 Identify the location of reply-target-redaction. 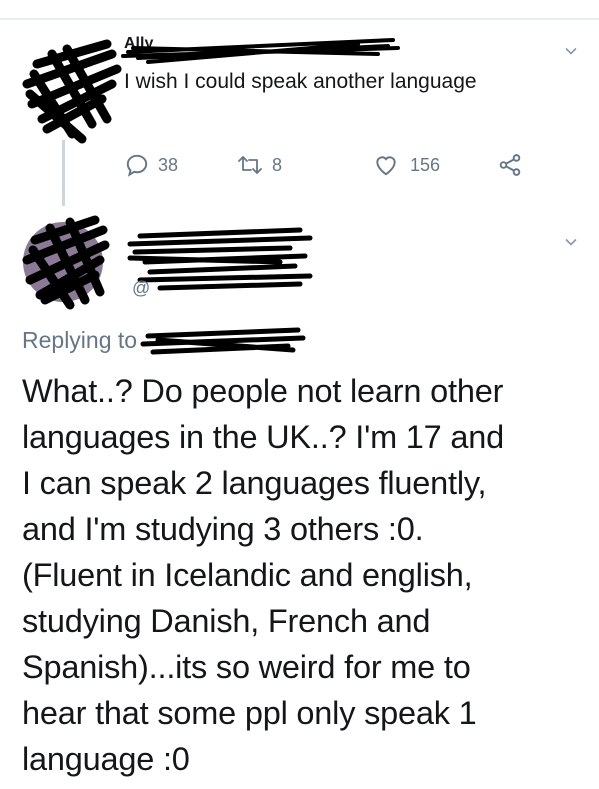
(223, 342).